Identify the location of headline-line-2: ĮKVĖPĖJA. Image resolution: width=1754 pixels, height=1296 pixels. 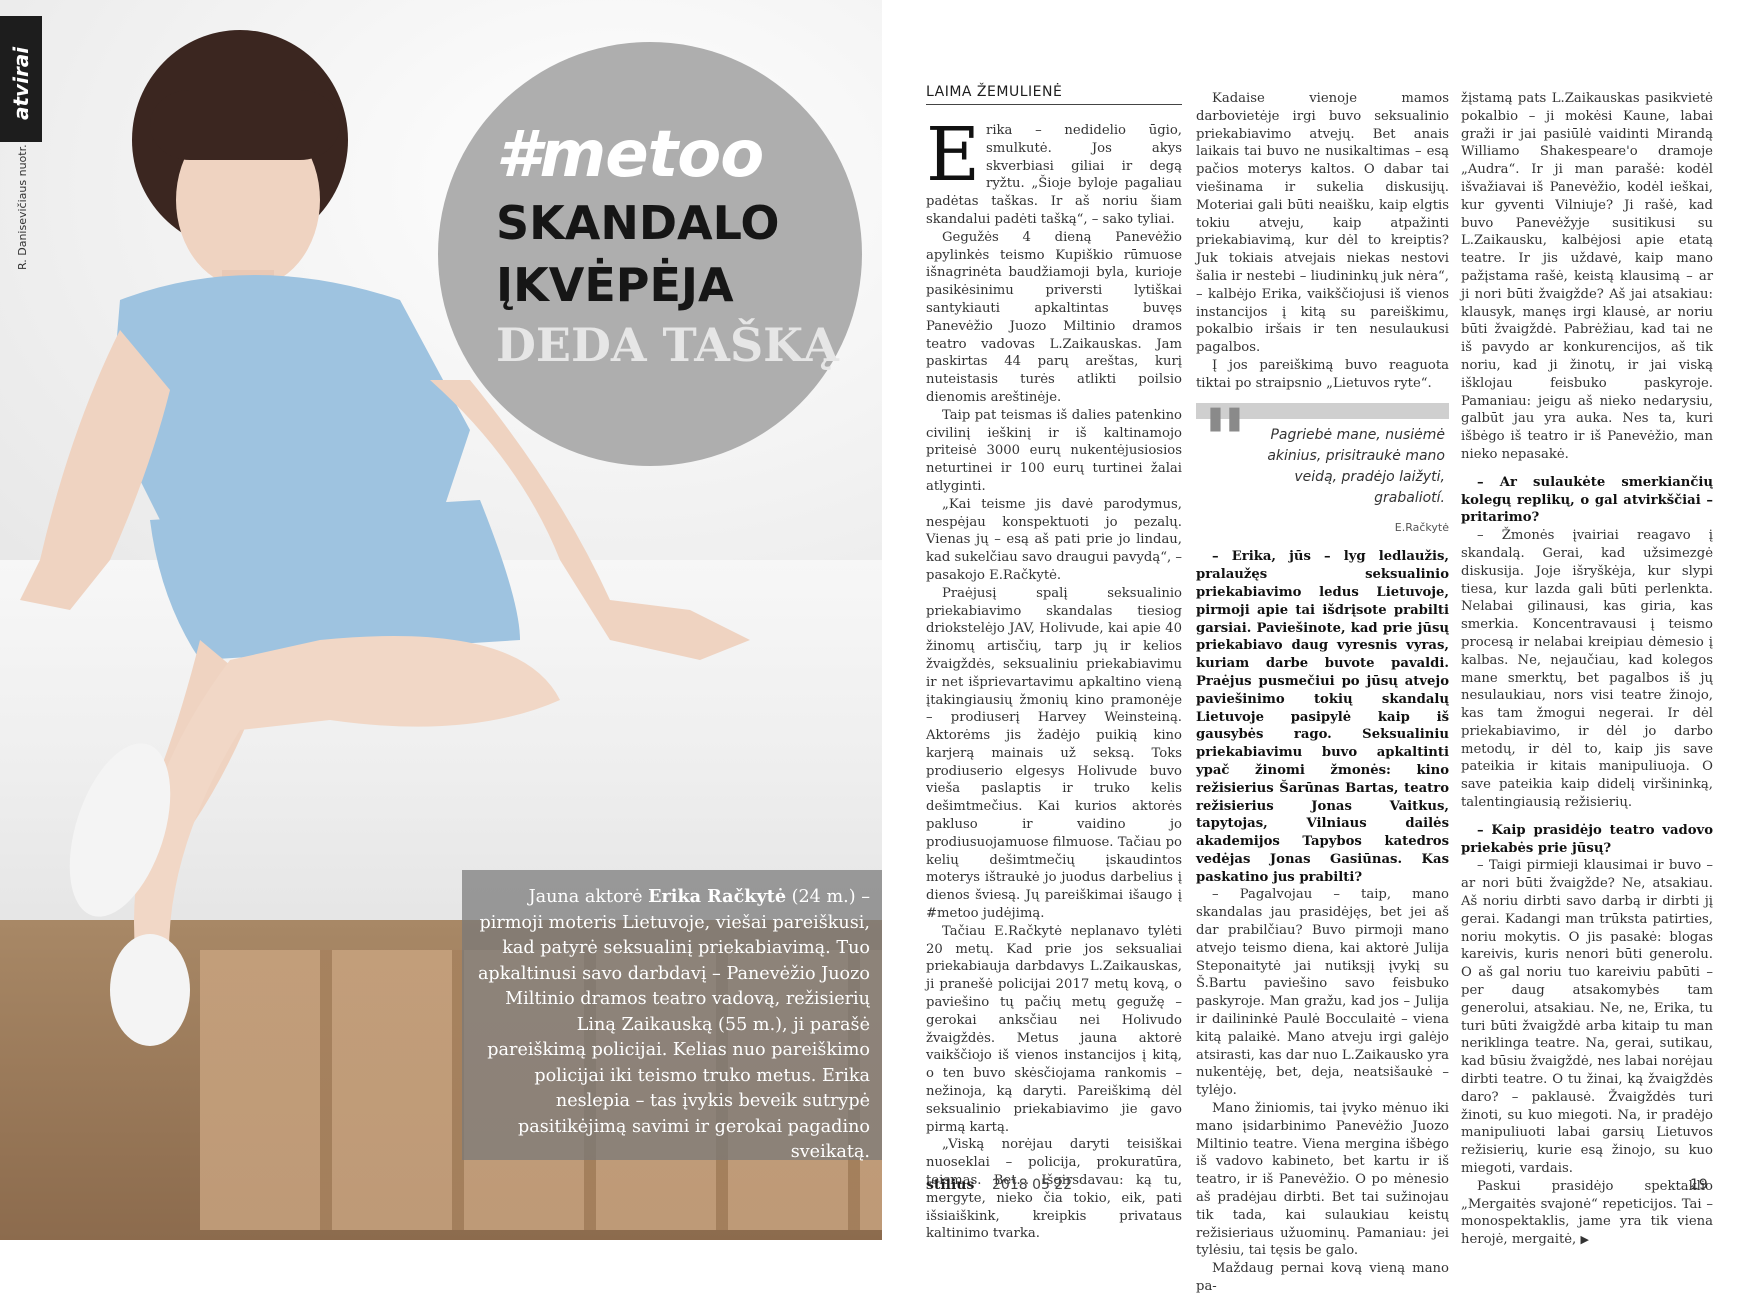
(615, 285).